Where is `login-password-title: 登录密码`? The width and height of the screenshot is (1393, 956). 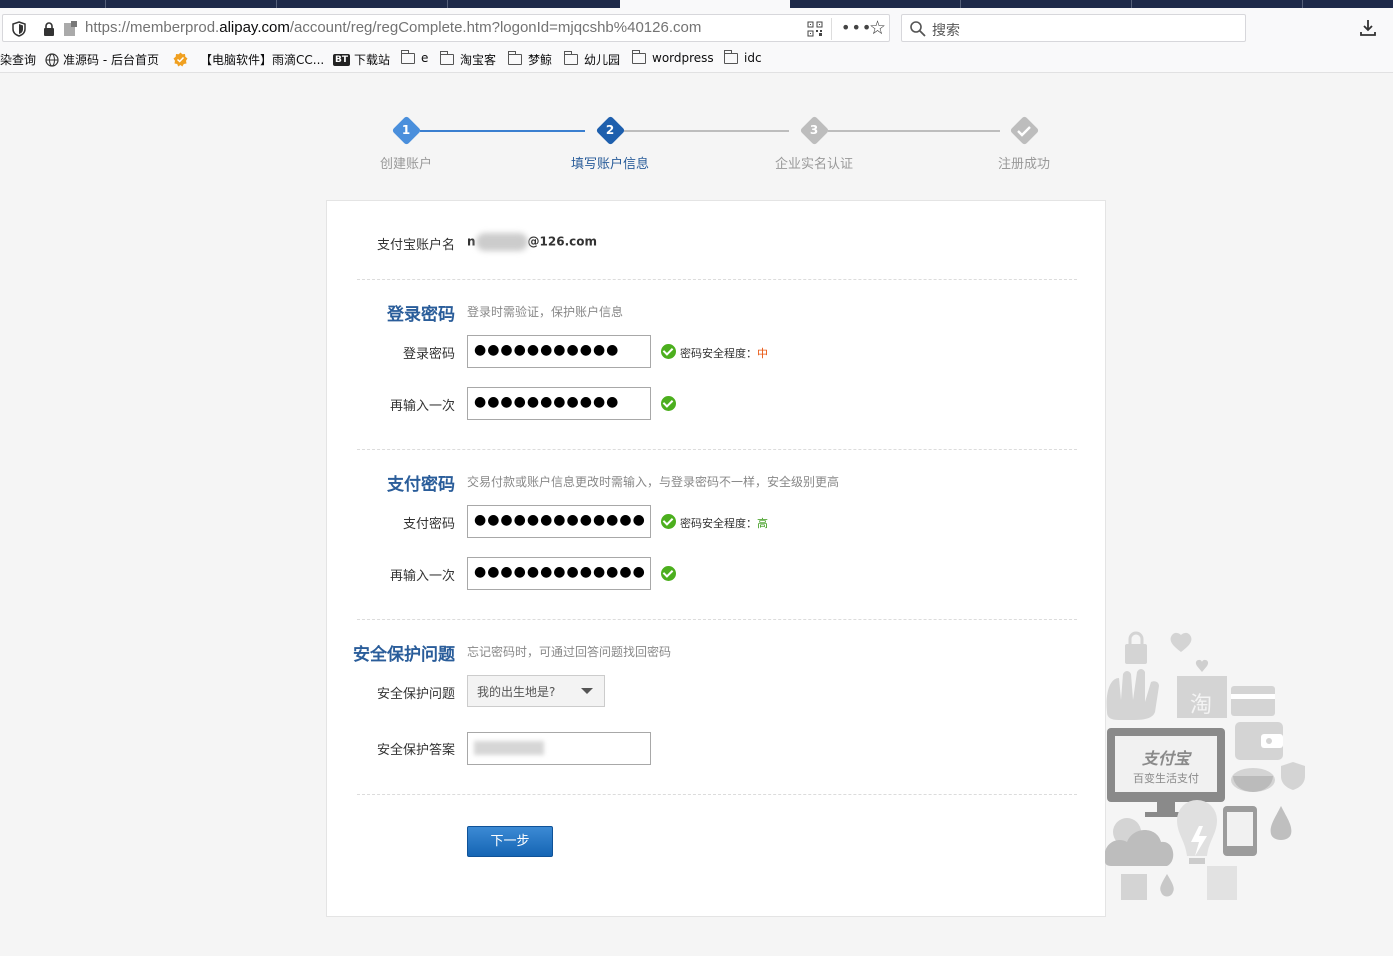
login-password-title: 登录密码 is located at coordinates (421, 315).